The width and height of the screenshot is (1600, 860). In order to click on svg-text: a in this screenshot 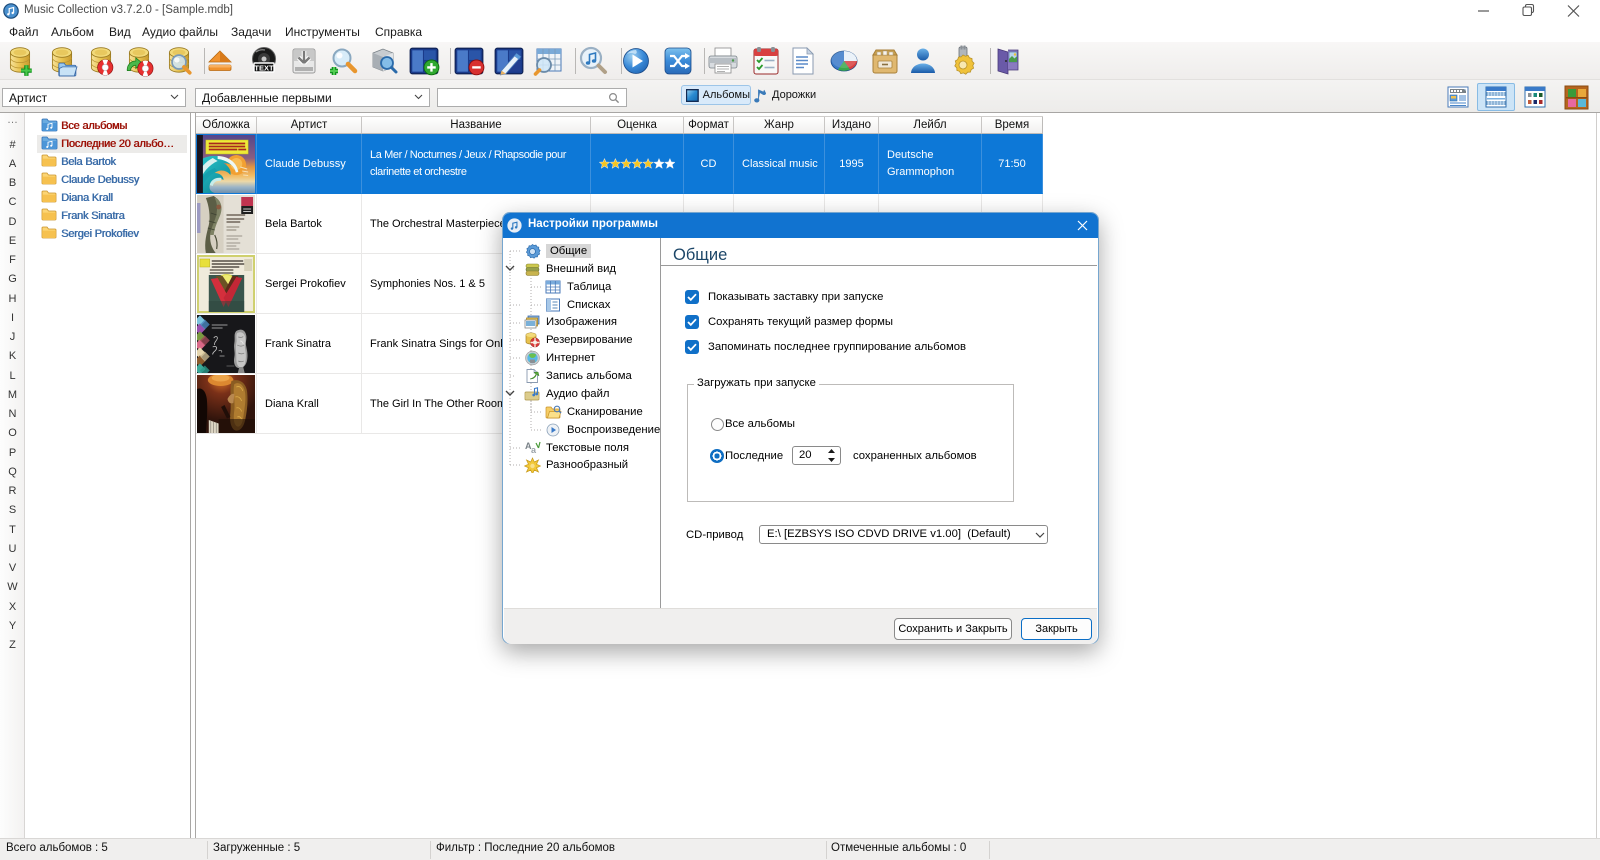, I will do `click(534, 450)`.